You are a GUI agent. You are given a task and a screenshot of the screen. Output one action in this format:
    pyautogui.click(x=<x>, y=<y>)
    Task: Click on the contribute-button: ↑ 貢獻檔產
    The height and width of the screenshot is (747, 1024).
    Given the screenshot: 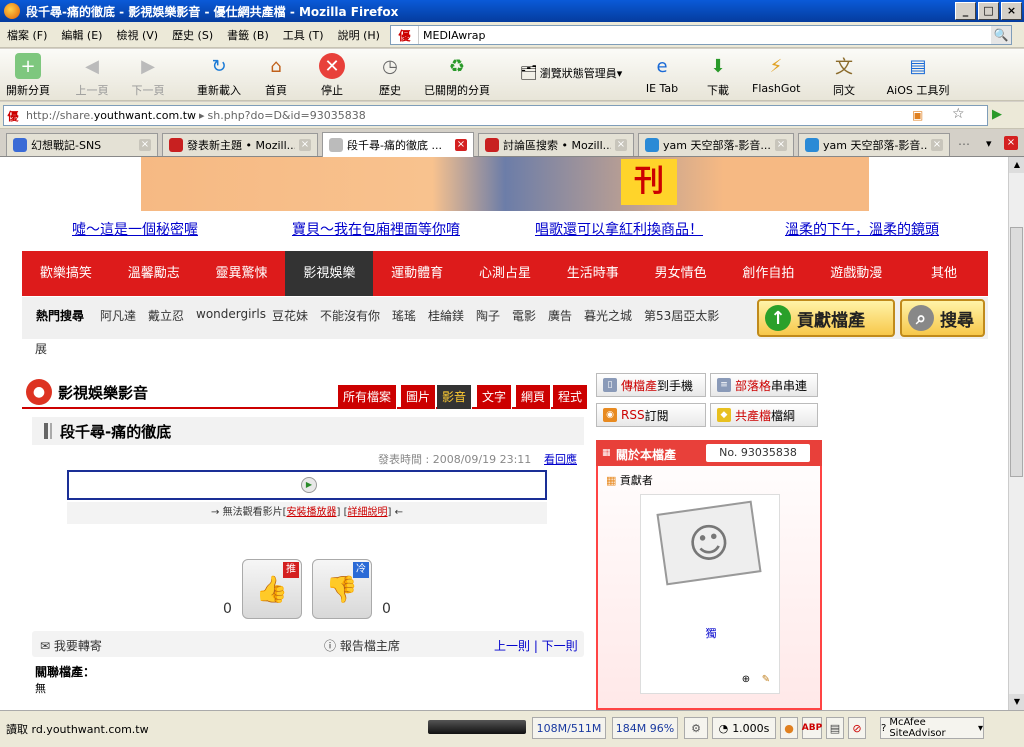 What is the action you would take?
    pyautogui.click(x=826, y=318)
    